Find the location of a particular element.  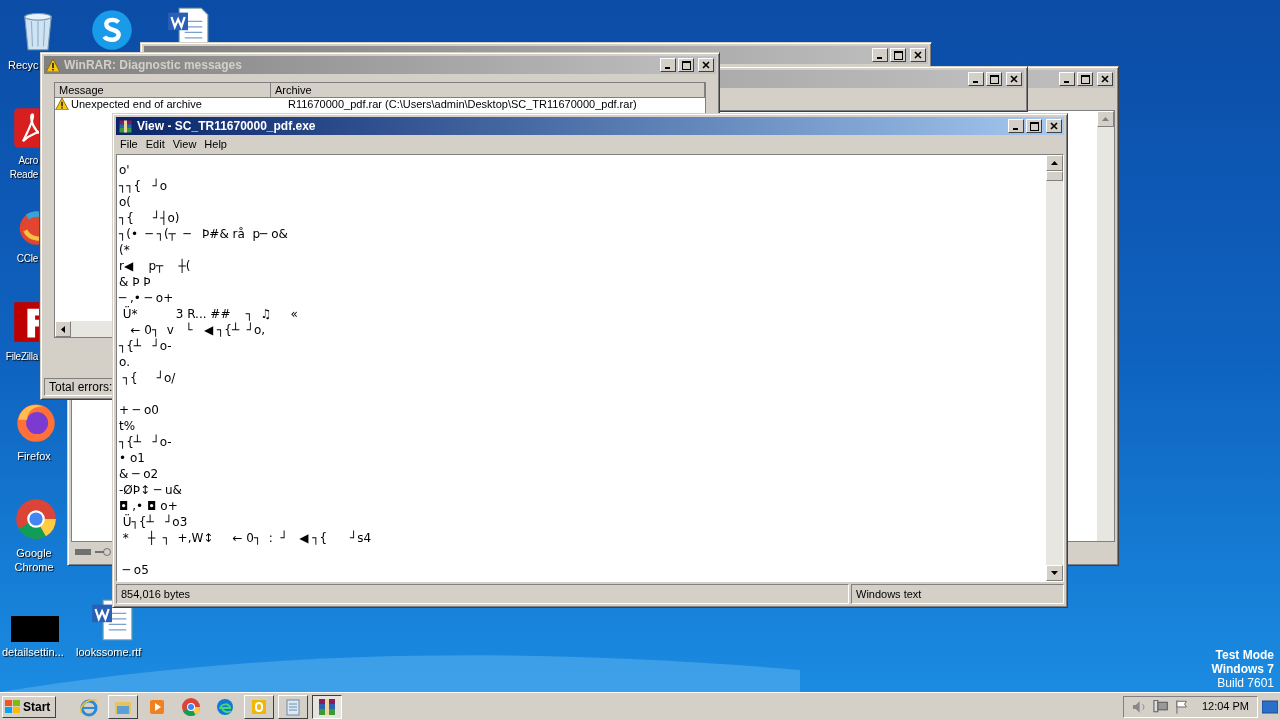

status-bar-panel: Windows text is located at coordinates (957, 594).